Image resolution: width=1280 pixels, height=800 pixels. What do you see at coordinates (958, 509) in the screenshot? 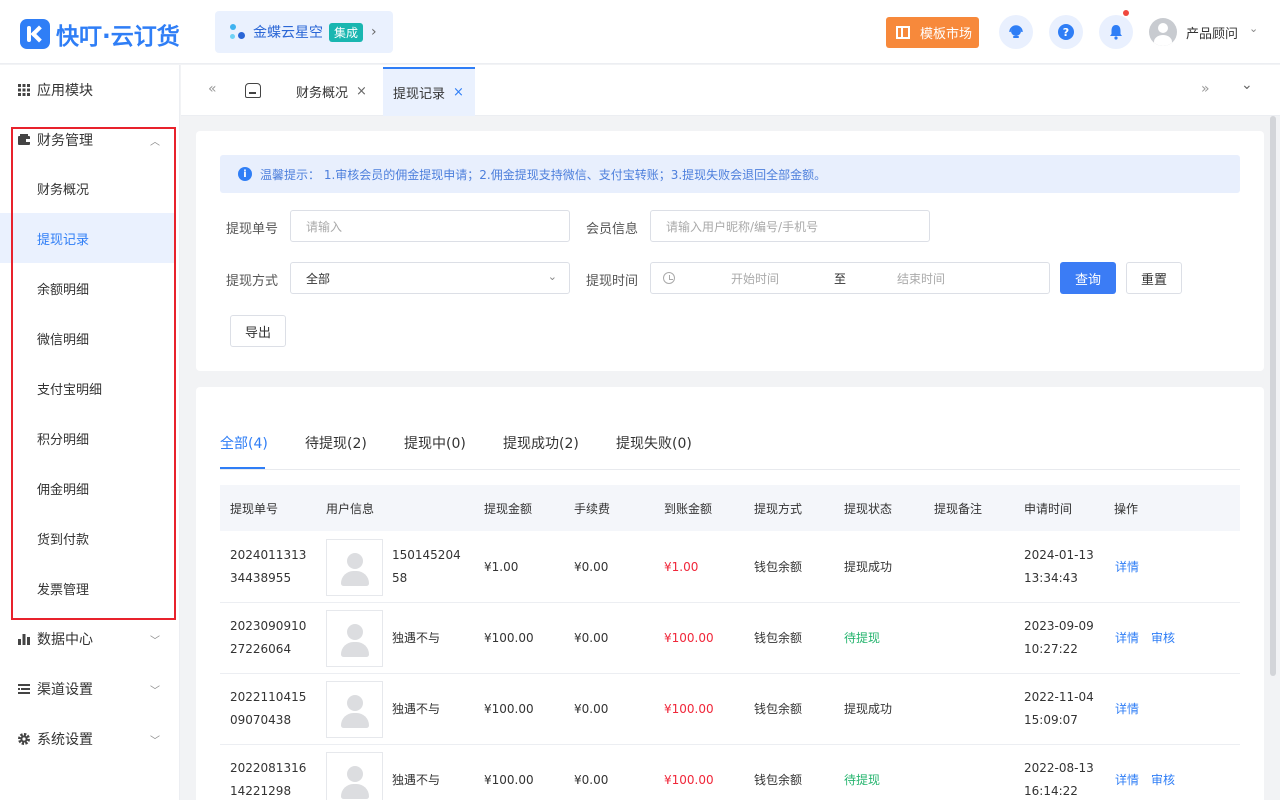
I see `column-header: 提现备注` at bounding box center [958, 509].